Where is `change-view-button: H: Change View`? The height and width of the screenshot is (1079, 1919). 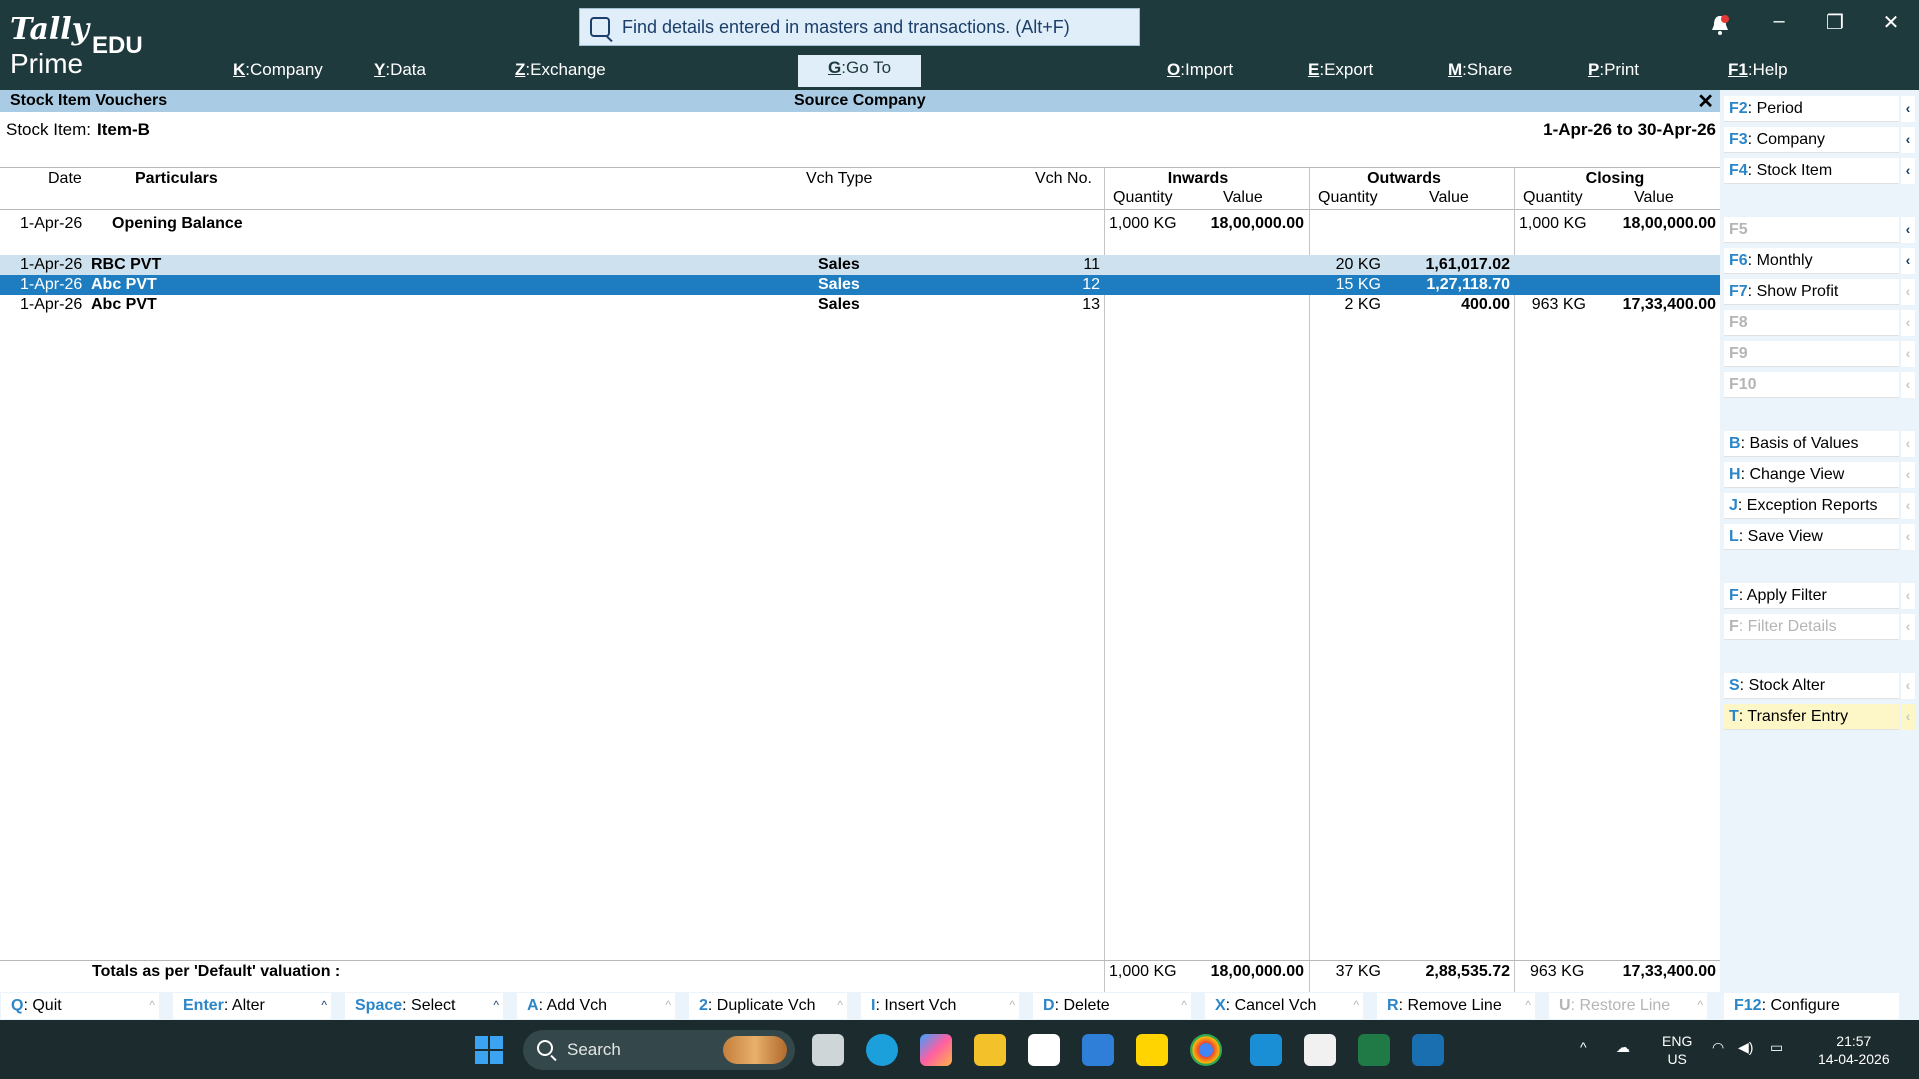
change-view-button: H: Change View is located at coordinates (1811, 475).